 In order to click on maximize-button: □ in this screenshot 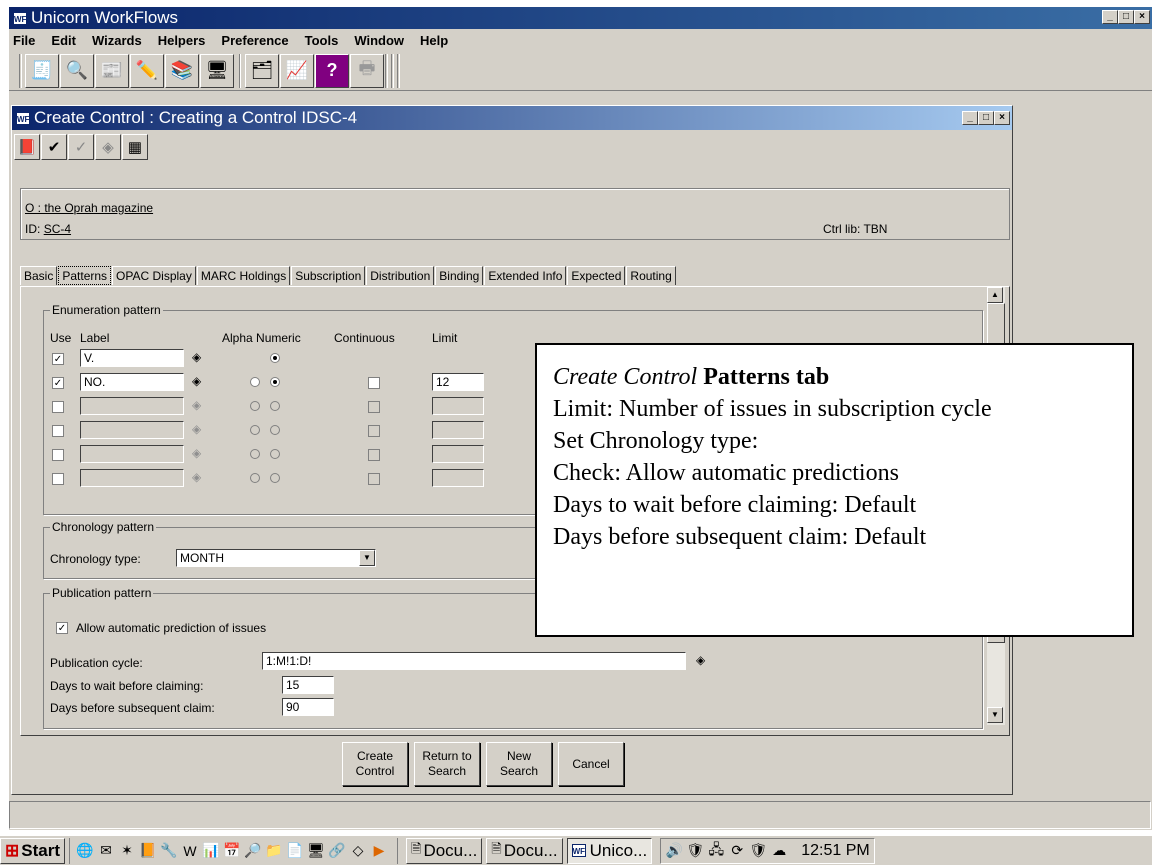, I will do `click(1126, 17)`.